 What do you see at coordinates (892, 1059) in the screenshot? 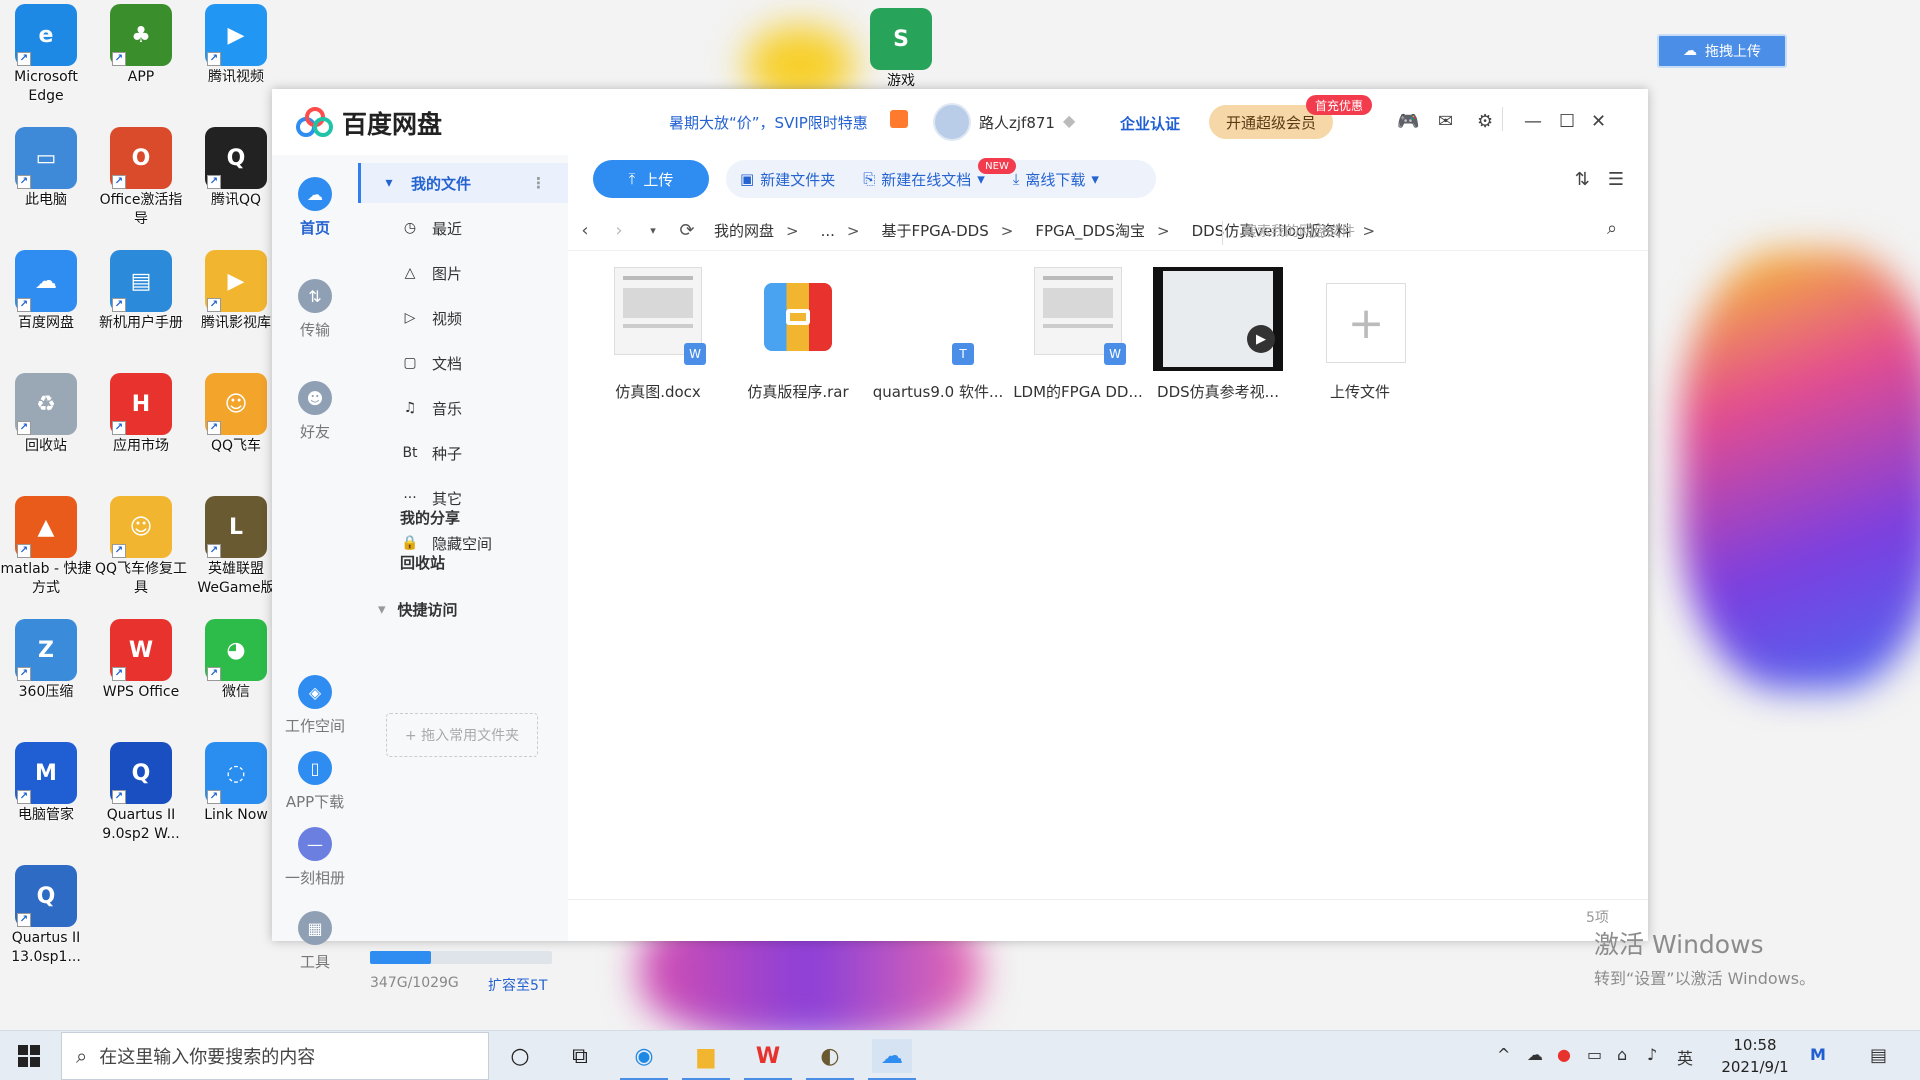
I see `baidu-netdisk-taskbar-icon: ☁` at bounding box center [892, 1059].